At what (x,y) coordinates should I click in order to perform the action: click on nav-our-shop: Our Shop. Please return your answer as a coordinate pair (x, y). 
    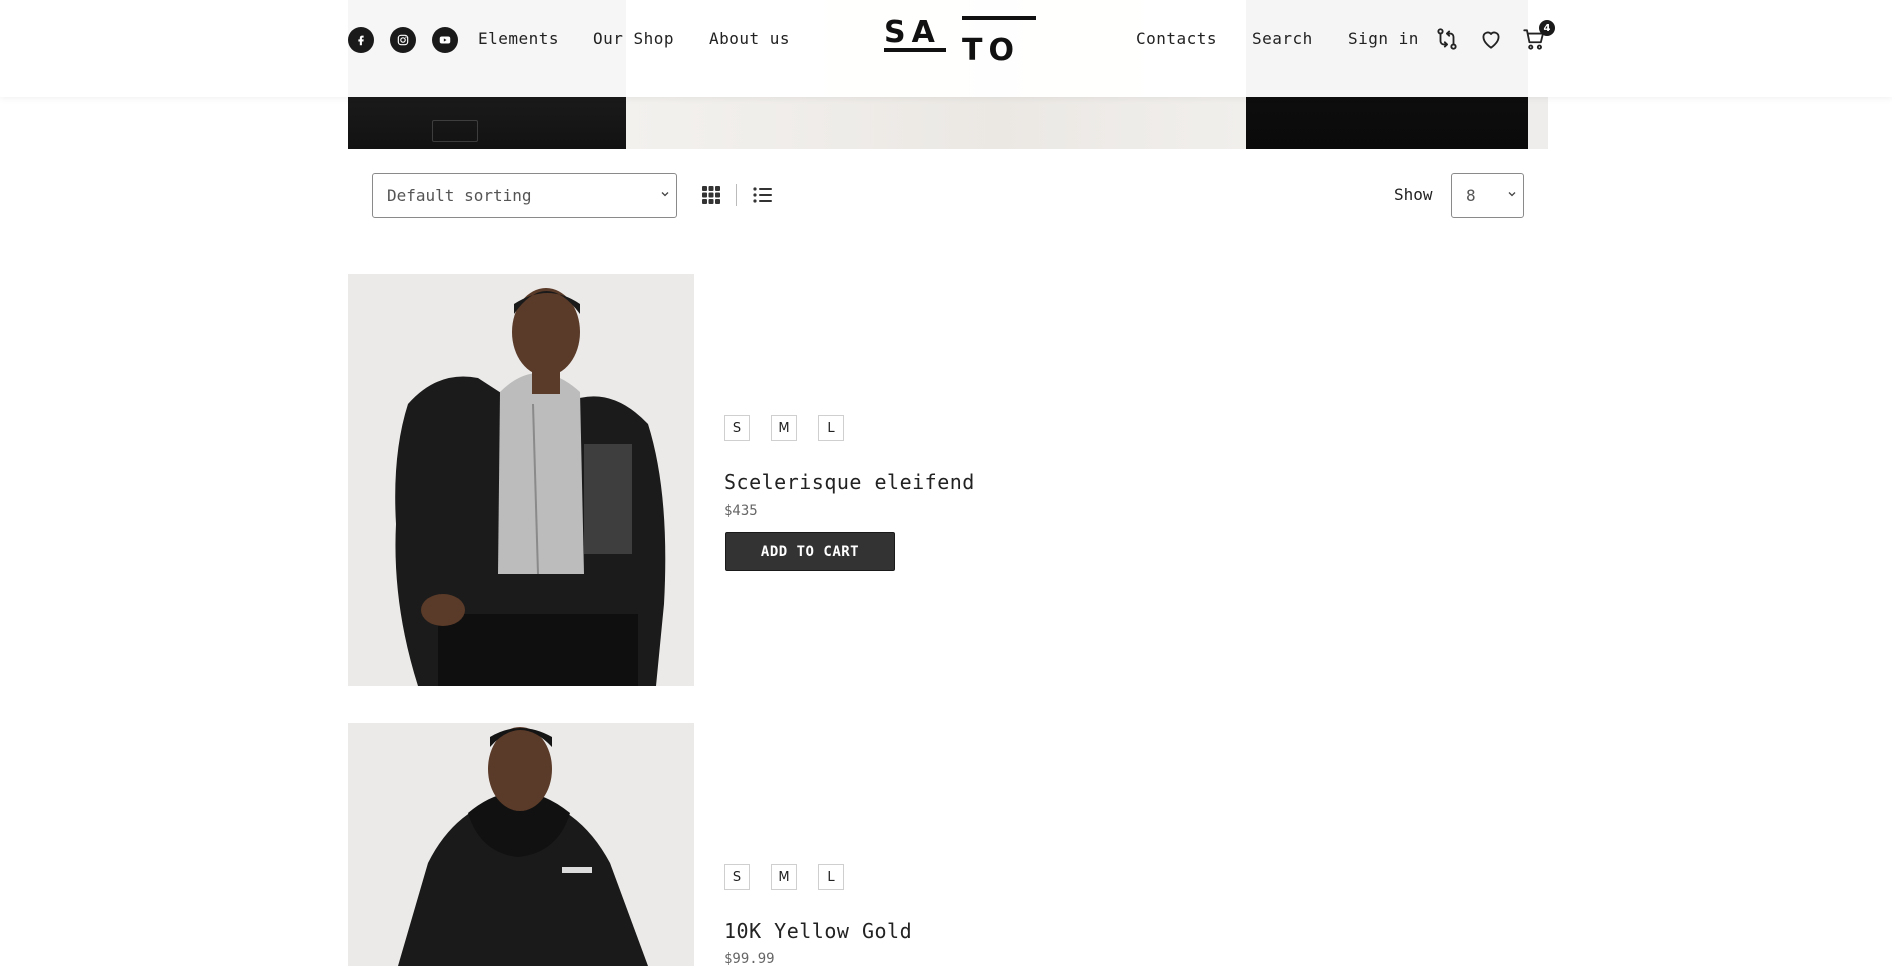
    Looking at the image, I should click on (633, 38).